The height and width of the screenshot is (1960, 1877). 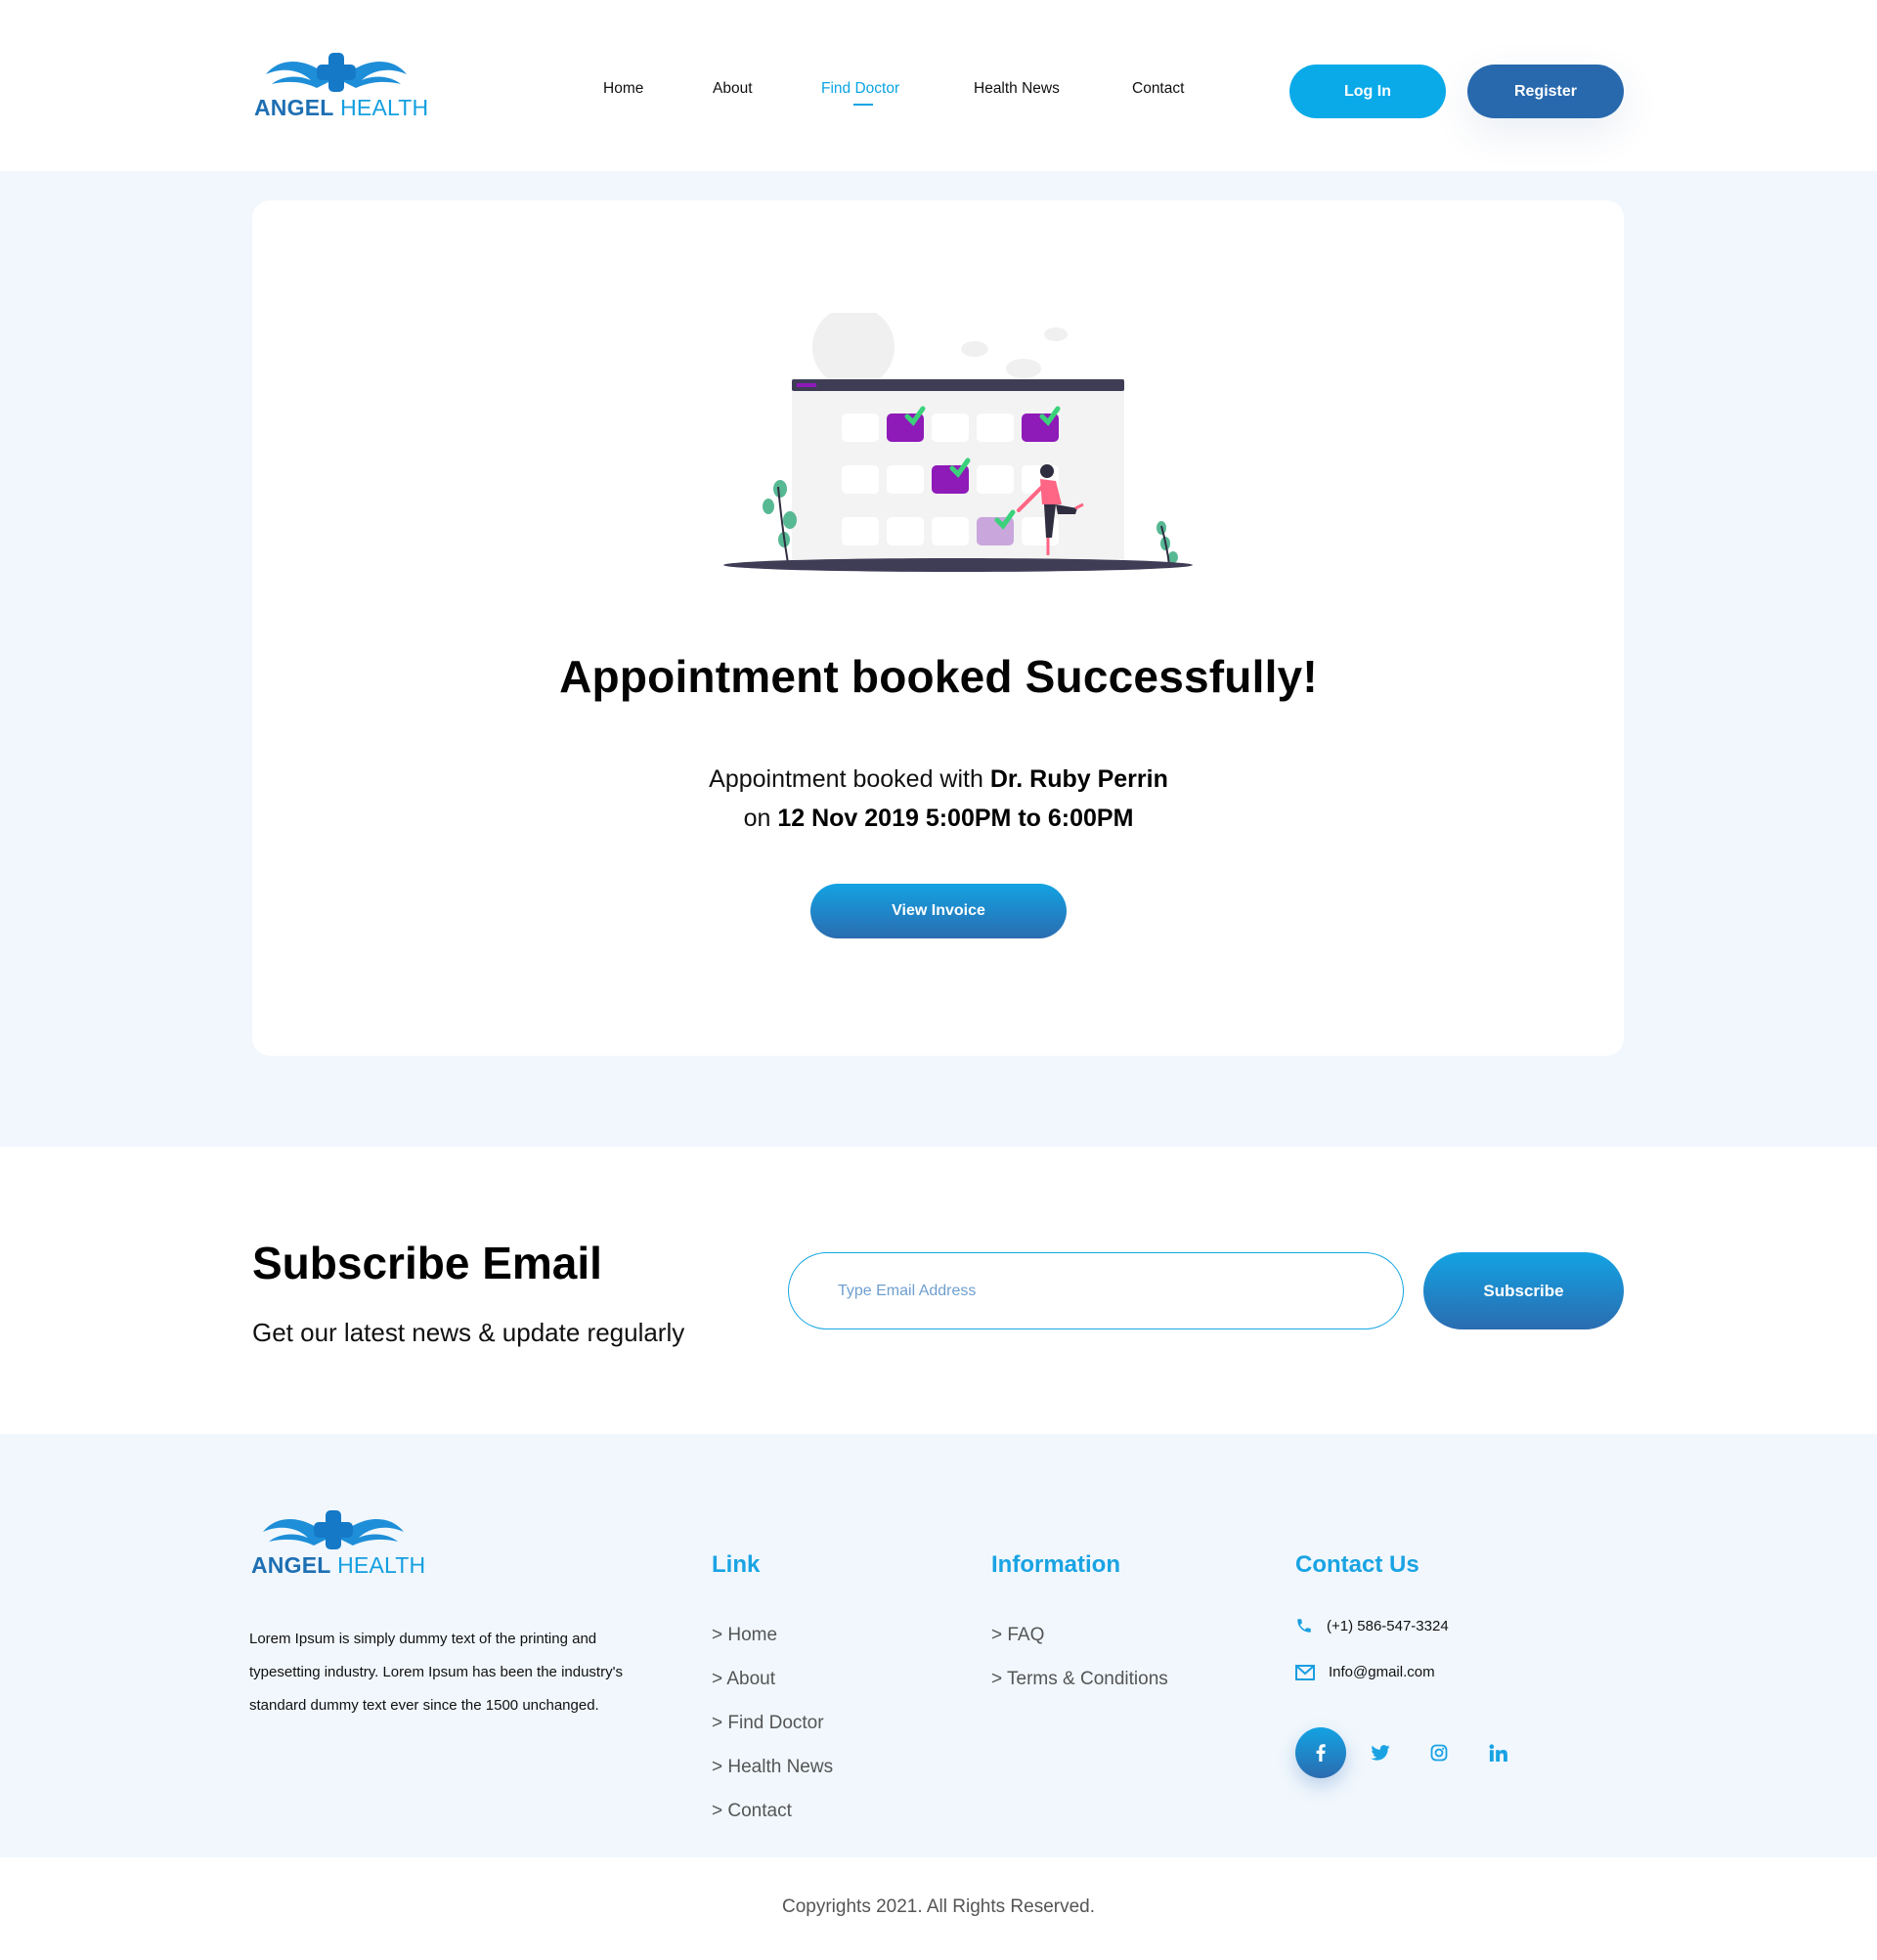 I want to click on angel-wings-icon, so click(x=333, y=1529).